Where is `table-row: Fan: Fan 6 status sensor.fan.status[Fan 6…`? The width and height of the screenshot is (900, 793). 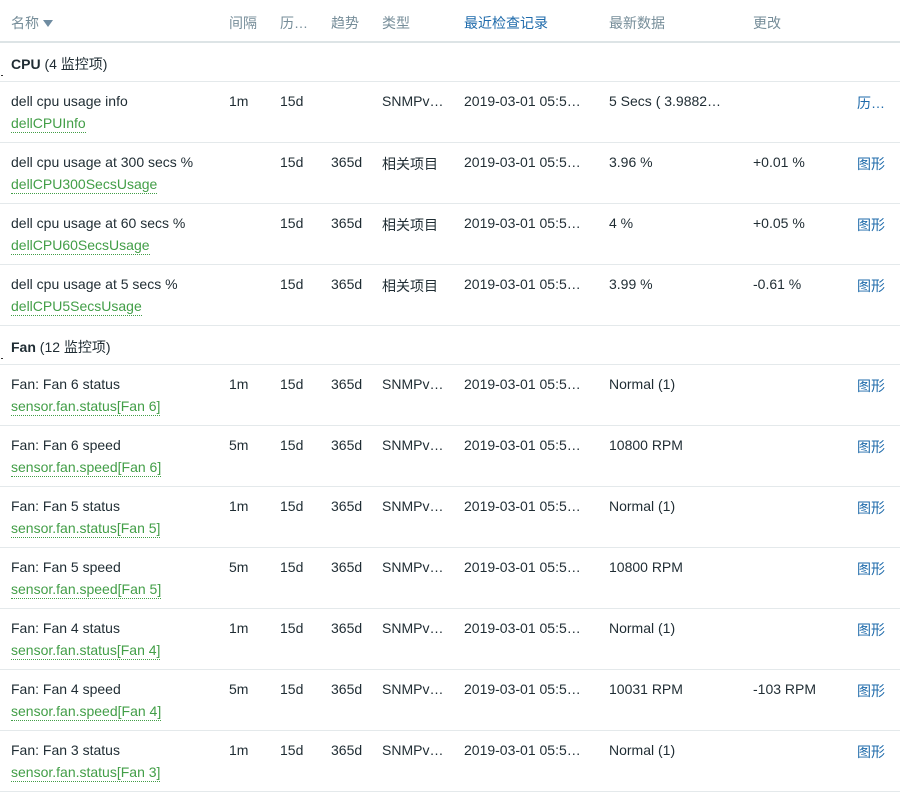
table-row: Fan: Fan 6 status sensor.fan.status[Fan 6… is located at coordinates (450, 395).